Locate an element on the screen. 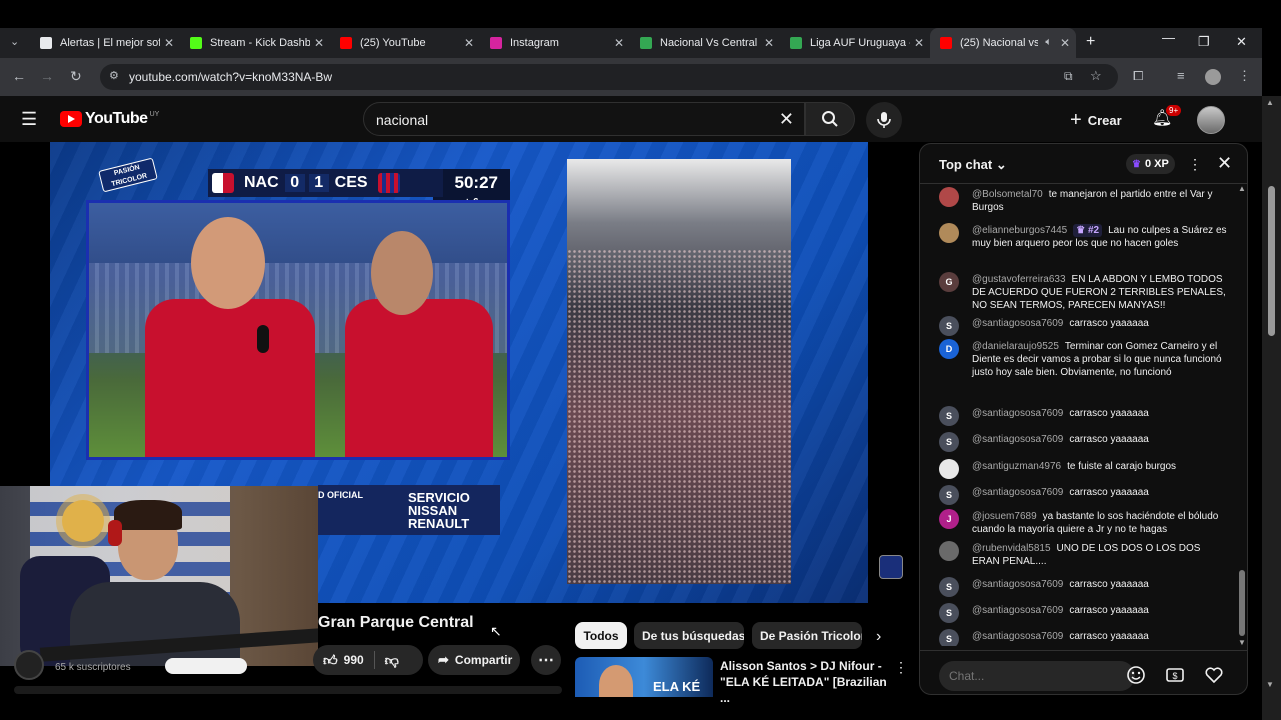  dislike-button: 👎︎ is located at coordinates (392, 660).